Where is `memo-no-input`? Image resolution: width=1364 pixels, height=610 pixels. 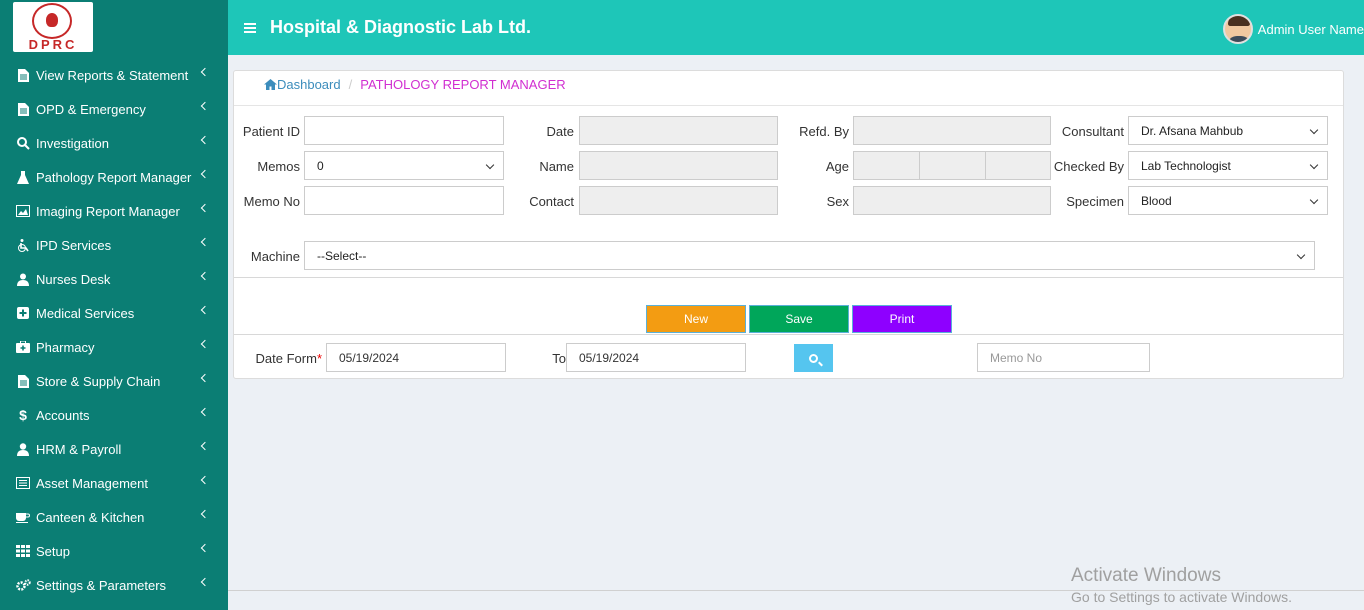
memo-no-input is located at coordinates (404, 200).